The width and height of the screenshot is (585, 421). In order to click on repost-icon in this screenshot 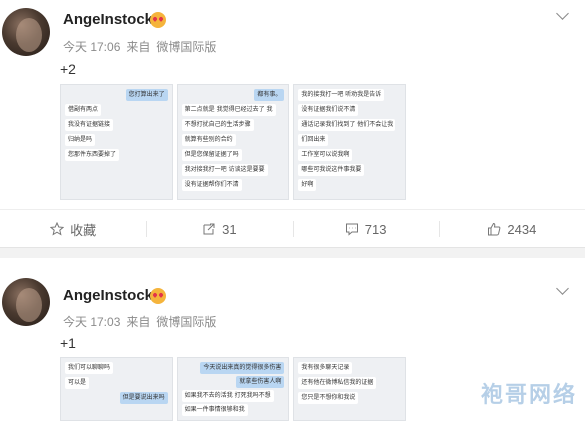, I will do `click(209, 229)`.